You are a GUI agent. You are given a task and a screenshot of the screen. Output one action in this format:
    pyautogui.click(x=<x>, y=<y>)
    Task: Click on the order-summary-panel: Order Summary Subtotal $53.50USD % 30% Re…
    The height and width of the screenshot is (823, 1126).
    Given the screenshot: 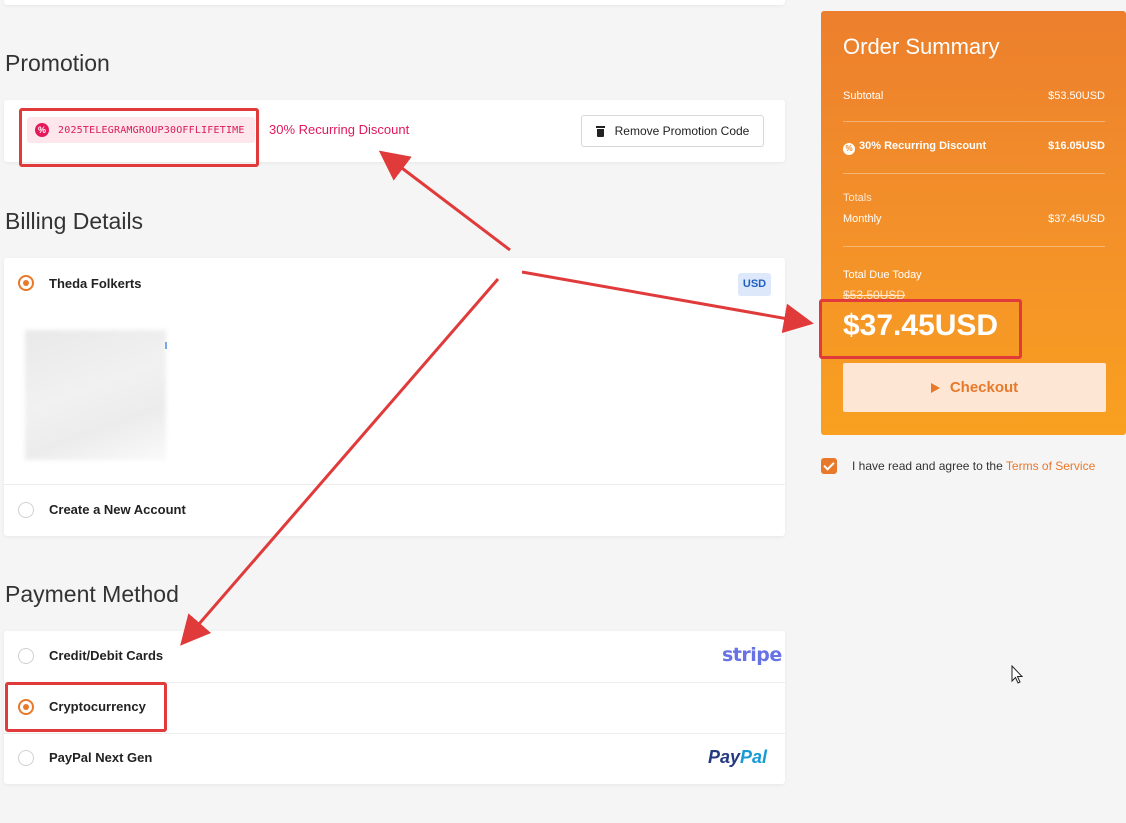 What is the action you would take?
    pyautogui.click(x=973, y=223)
    